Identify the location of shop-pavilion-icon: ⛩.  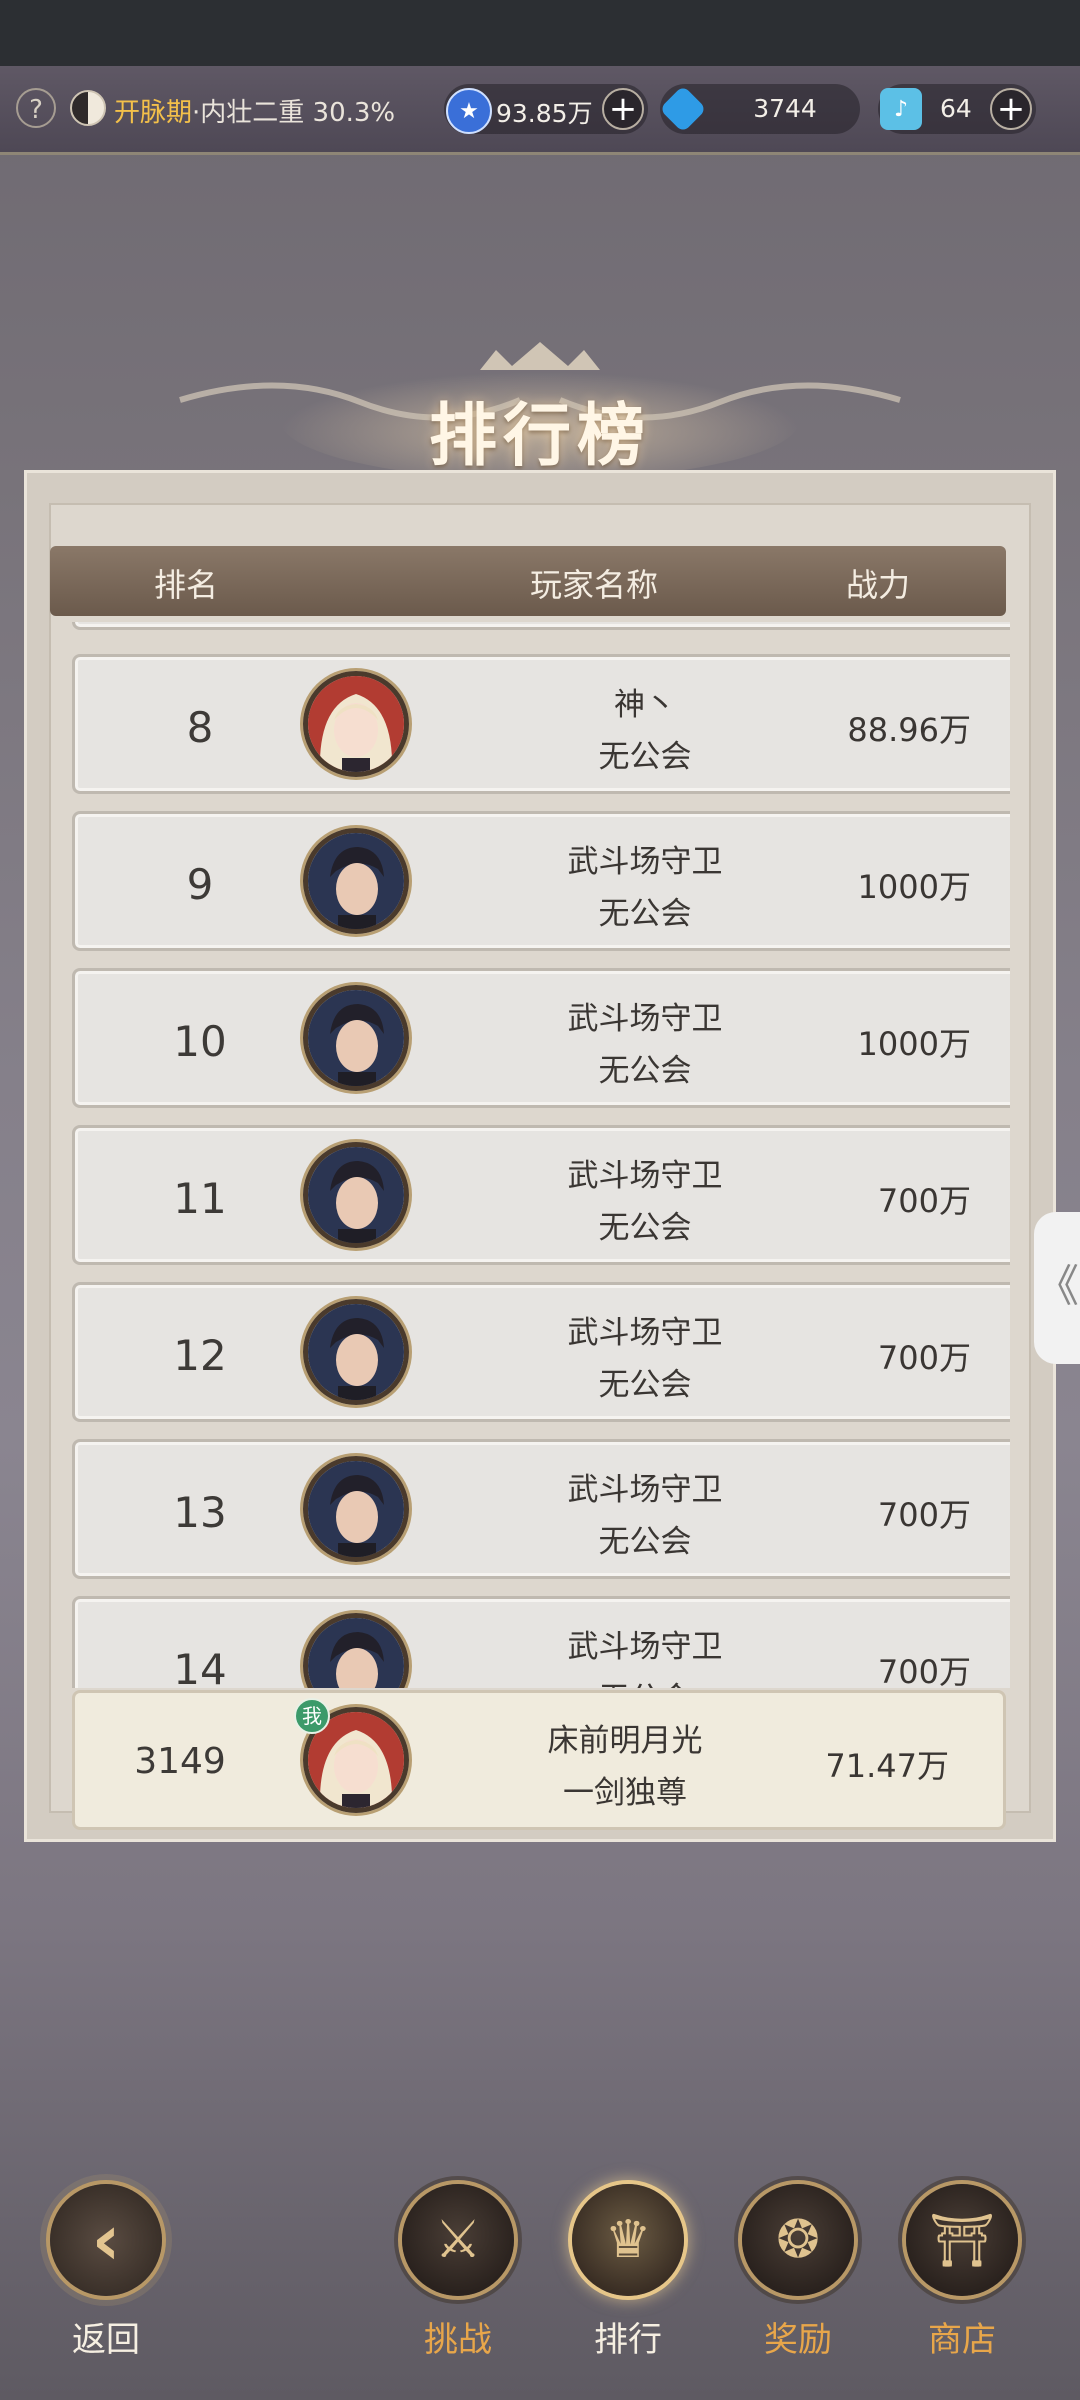
(961, 2240).